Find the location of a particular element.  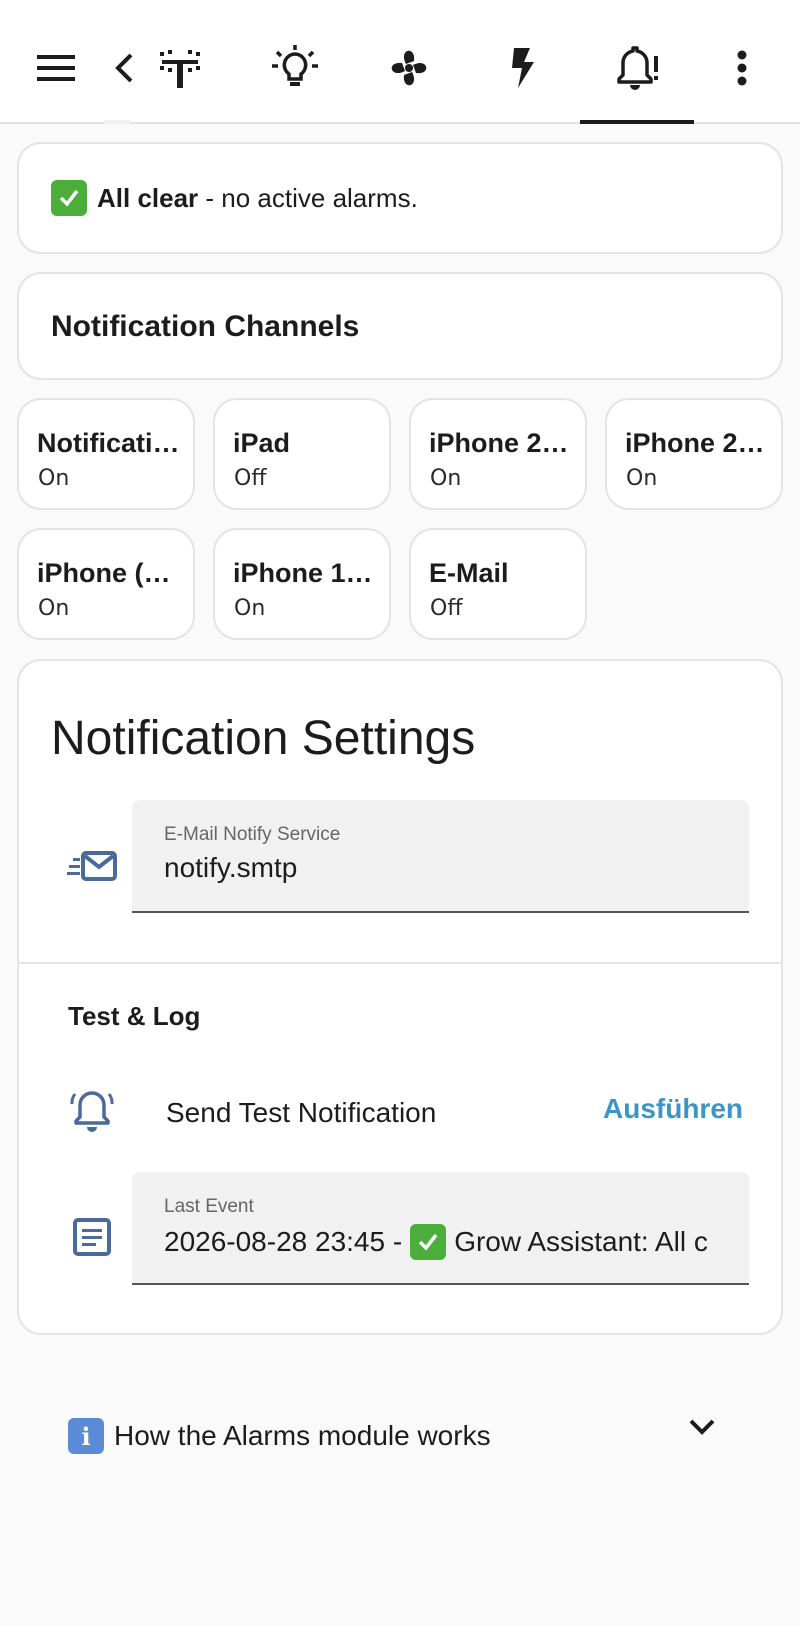

channel-tile: iPad Off is located at coordinates (302, 454).